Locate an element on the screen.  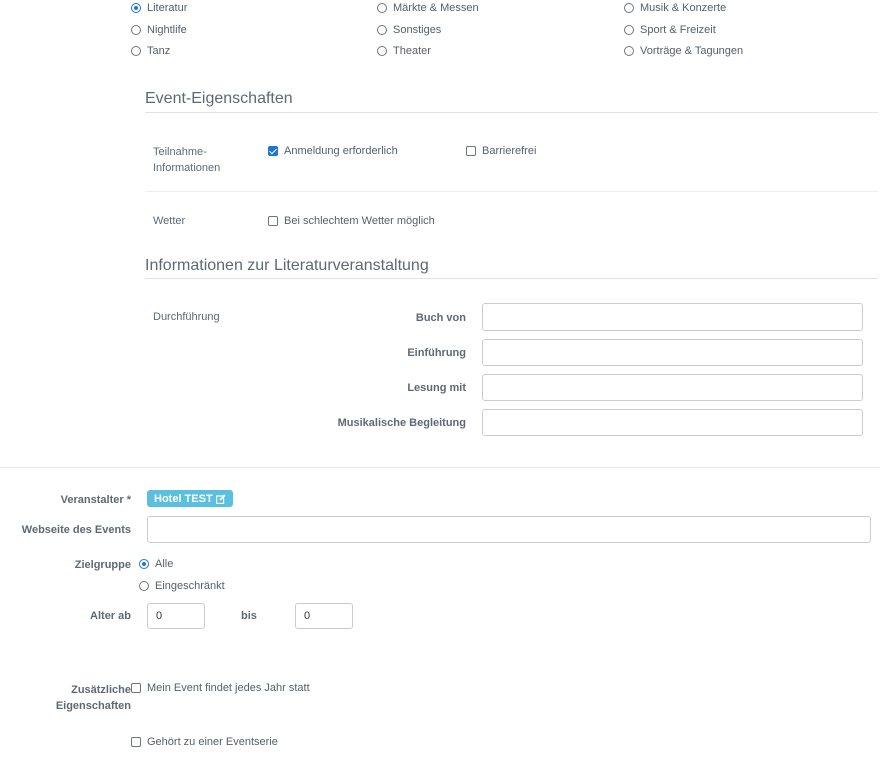
jedes-jahr-label: Mein Event findet jedes Jahr statt is located at coordinates (228, 688).